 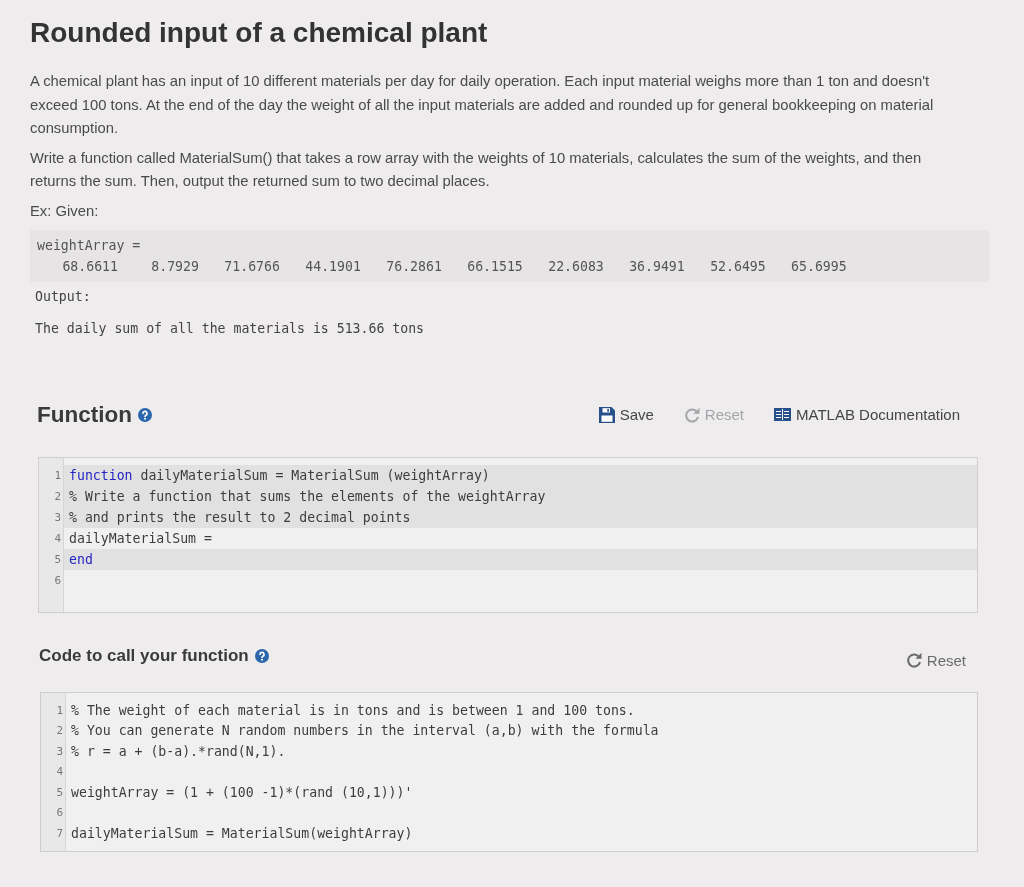 I want to click on example-label: Ex: Given:, so click(x=64, y=211).